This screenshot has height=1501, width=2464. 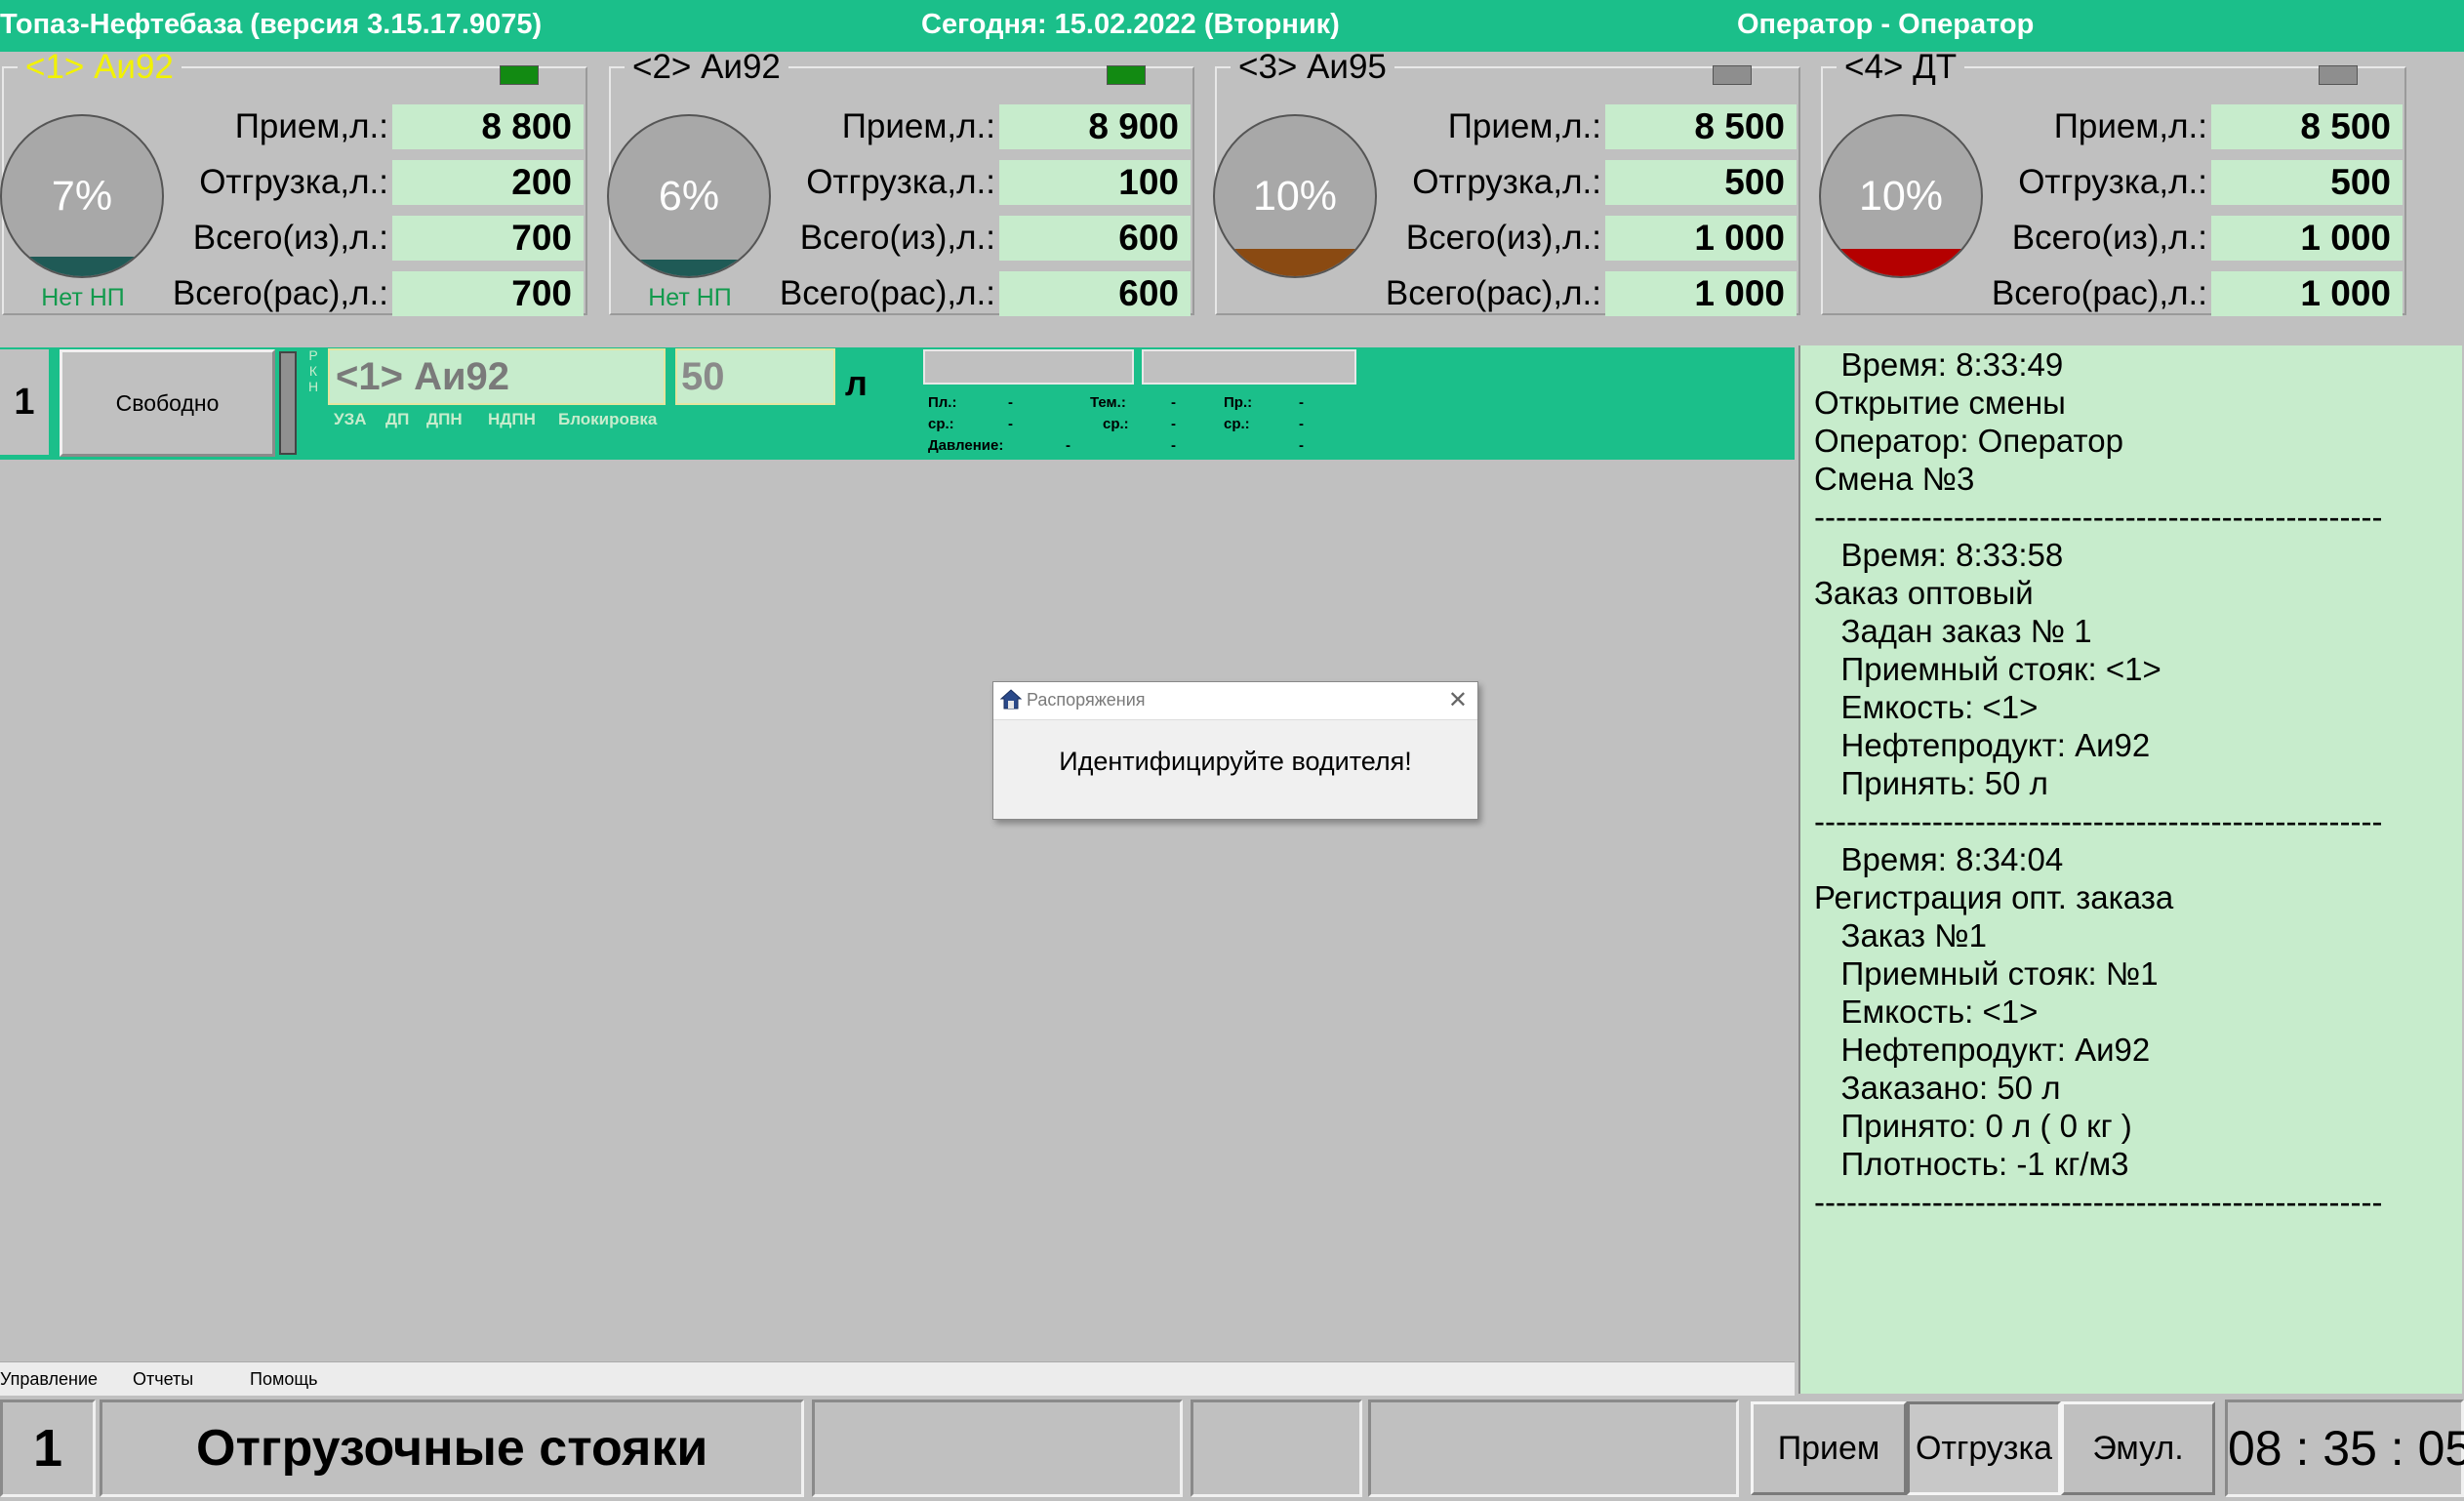 What do you see at coordinates (350, 419) in the screenshot?
I see `flag-uza: УЗА` at bounding box center [350, 419].